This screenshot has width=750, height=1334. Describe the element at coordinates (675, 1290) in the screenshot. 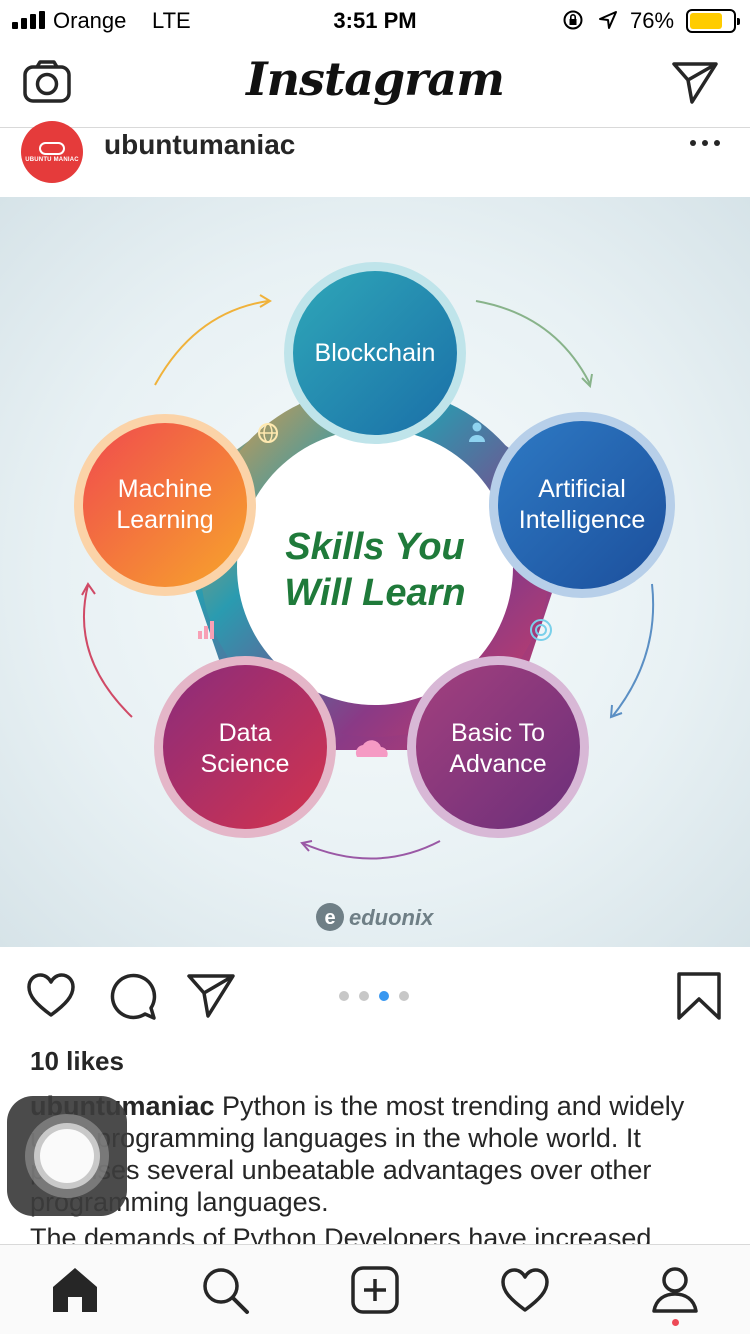

I see `profile-icon` at that location.